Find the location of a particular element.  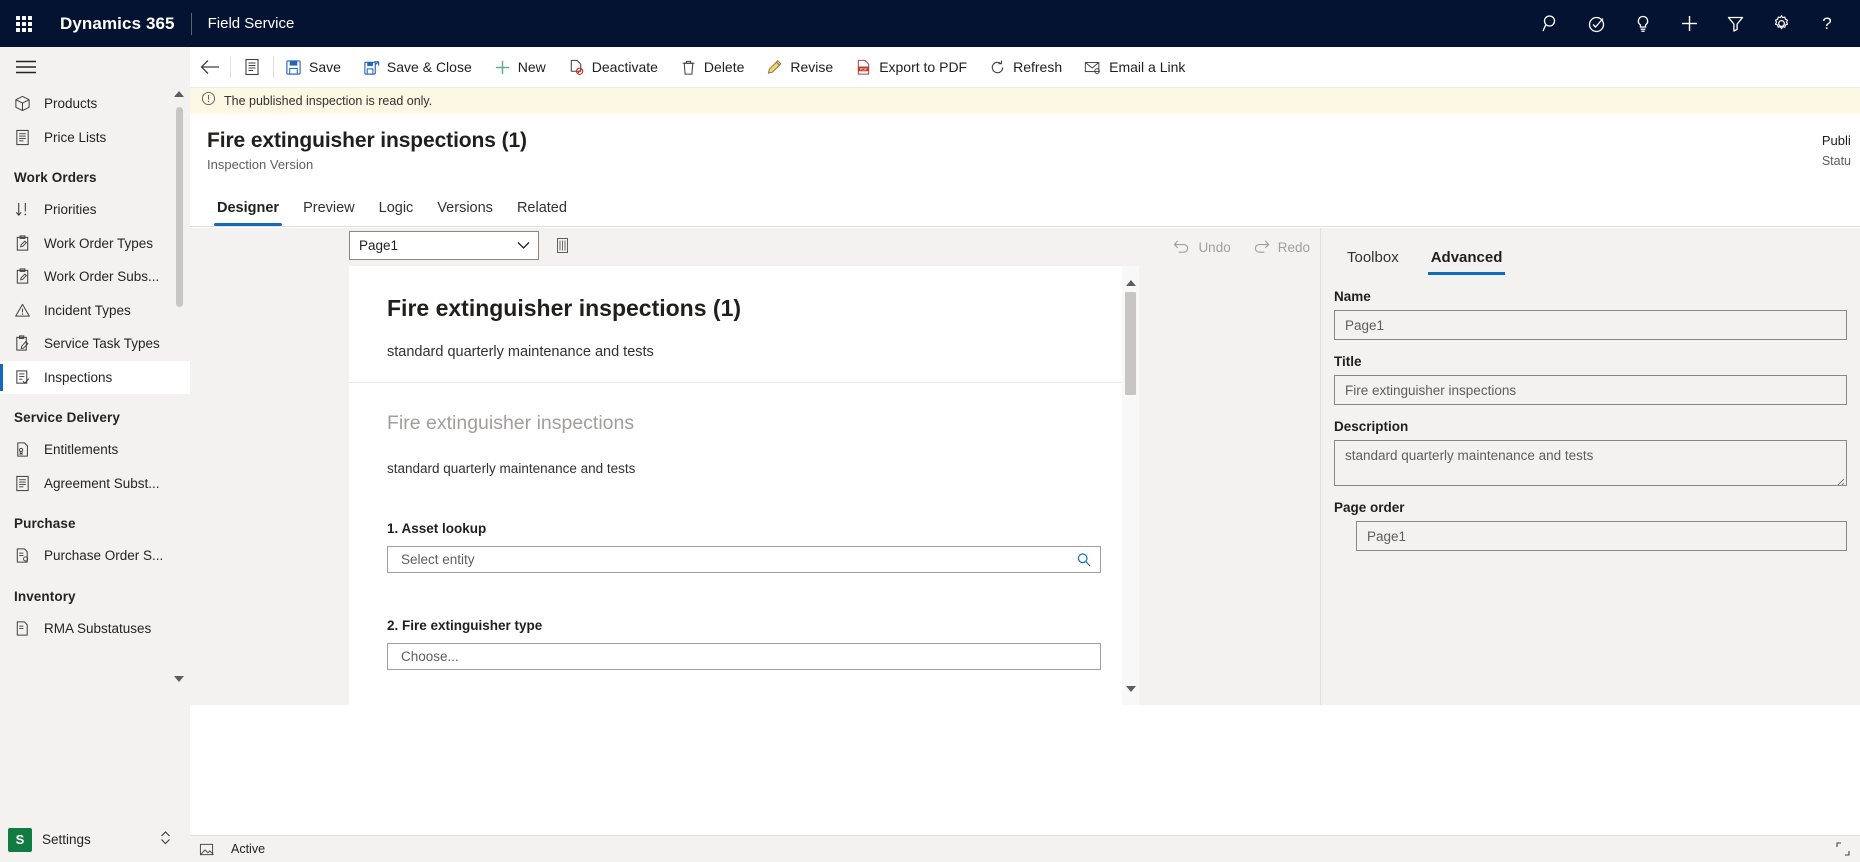

revise-label: Revise is located at coordinates (812, 67).